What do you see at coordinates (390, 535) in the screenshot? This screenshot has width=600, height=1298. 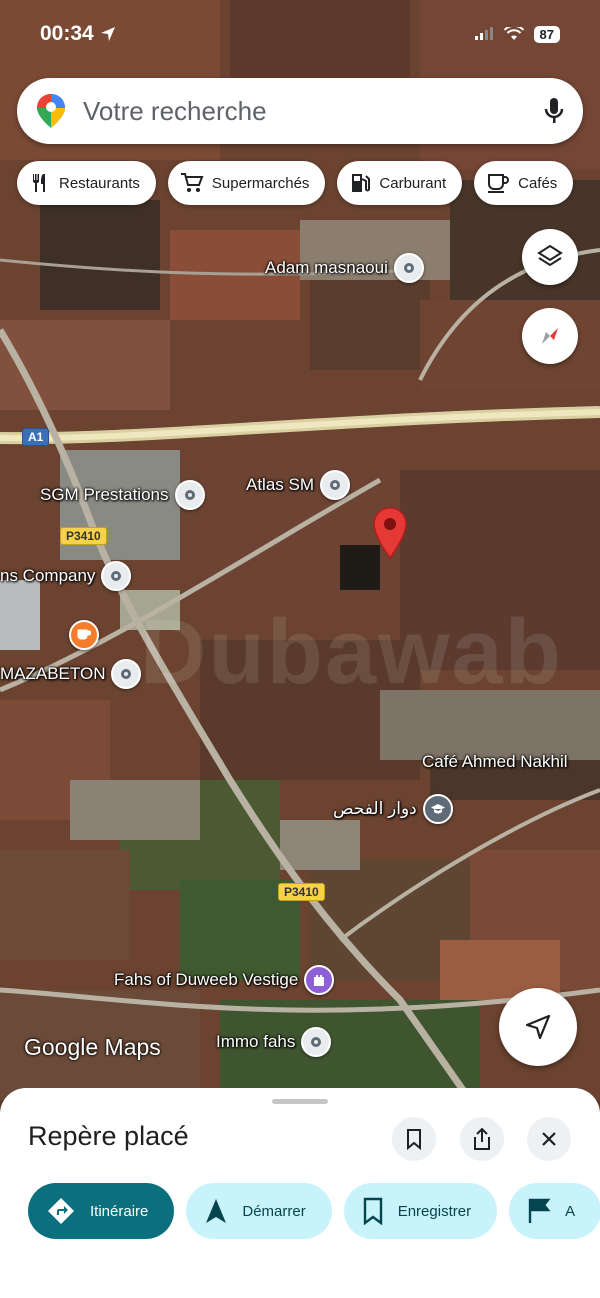 I see `dropped-pin-icon` at bounding box center [390, 535].